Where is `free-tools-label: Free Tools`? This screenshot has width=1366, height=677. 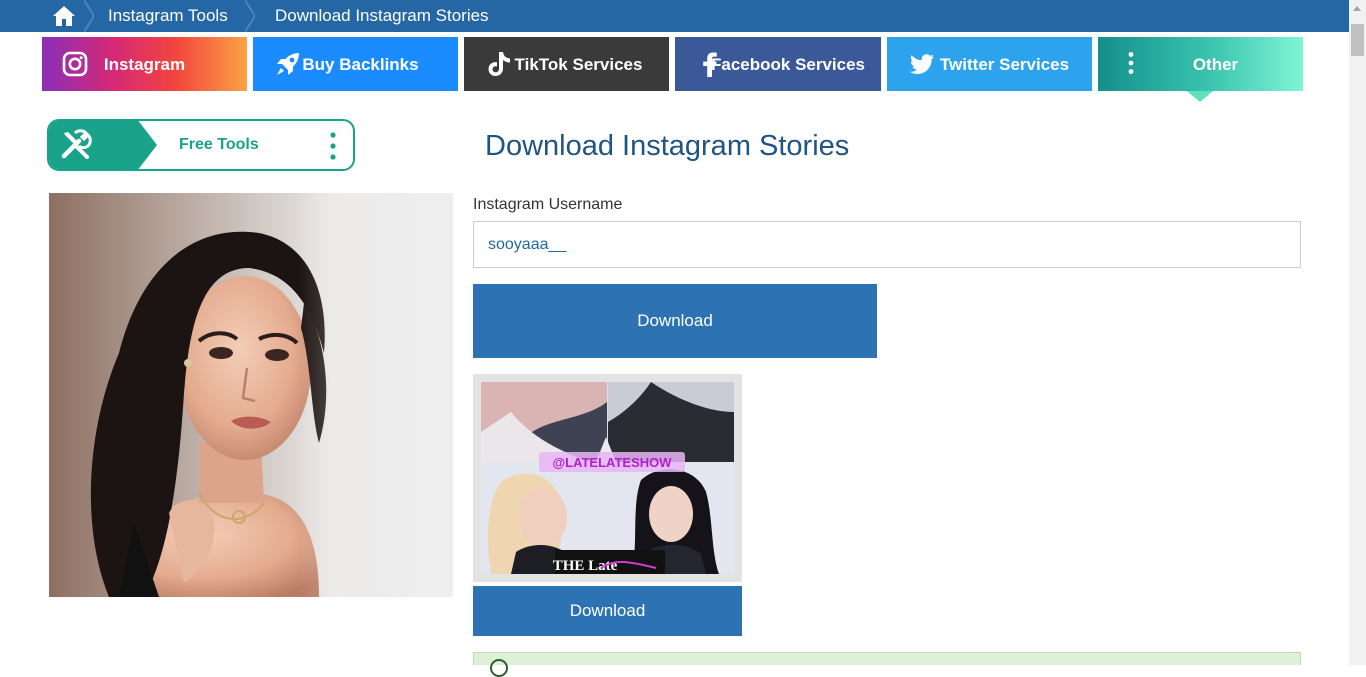
free-tools-label: Free Tools is located at coordinates (219, 144).